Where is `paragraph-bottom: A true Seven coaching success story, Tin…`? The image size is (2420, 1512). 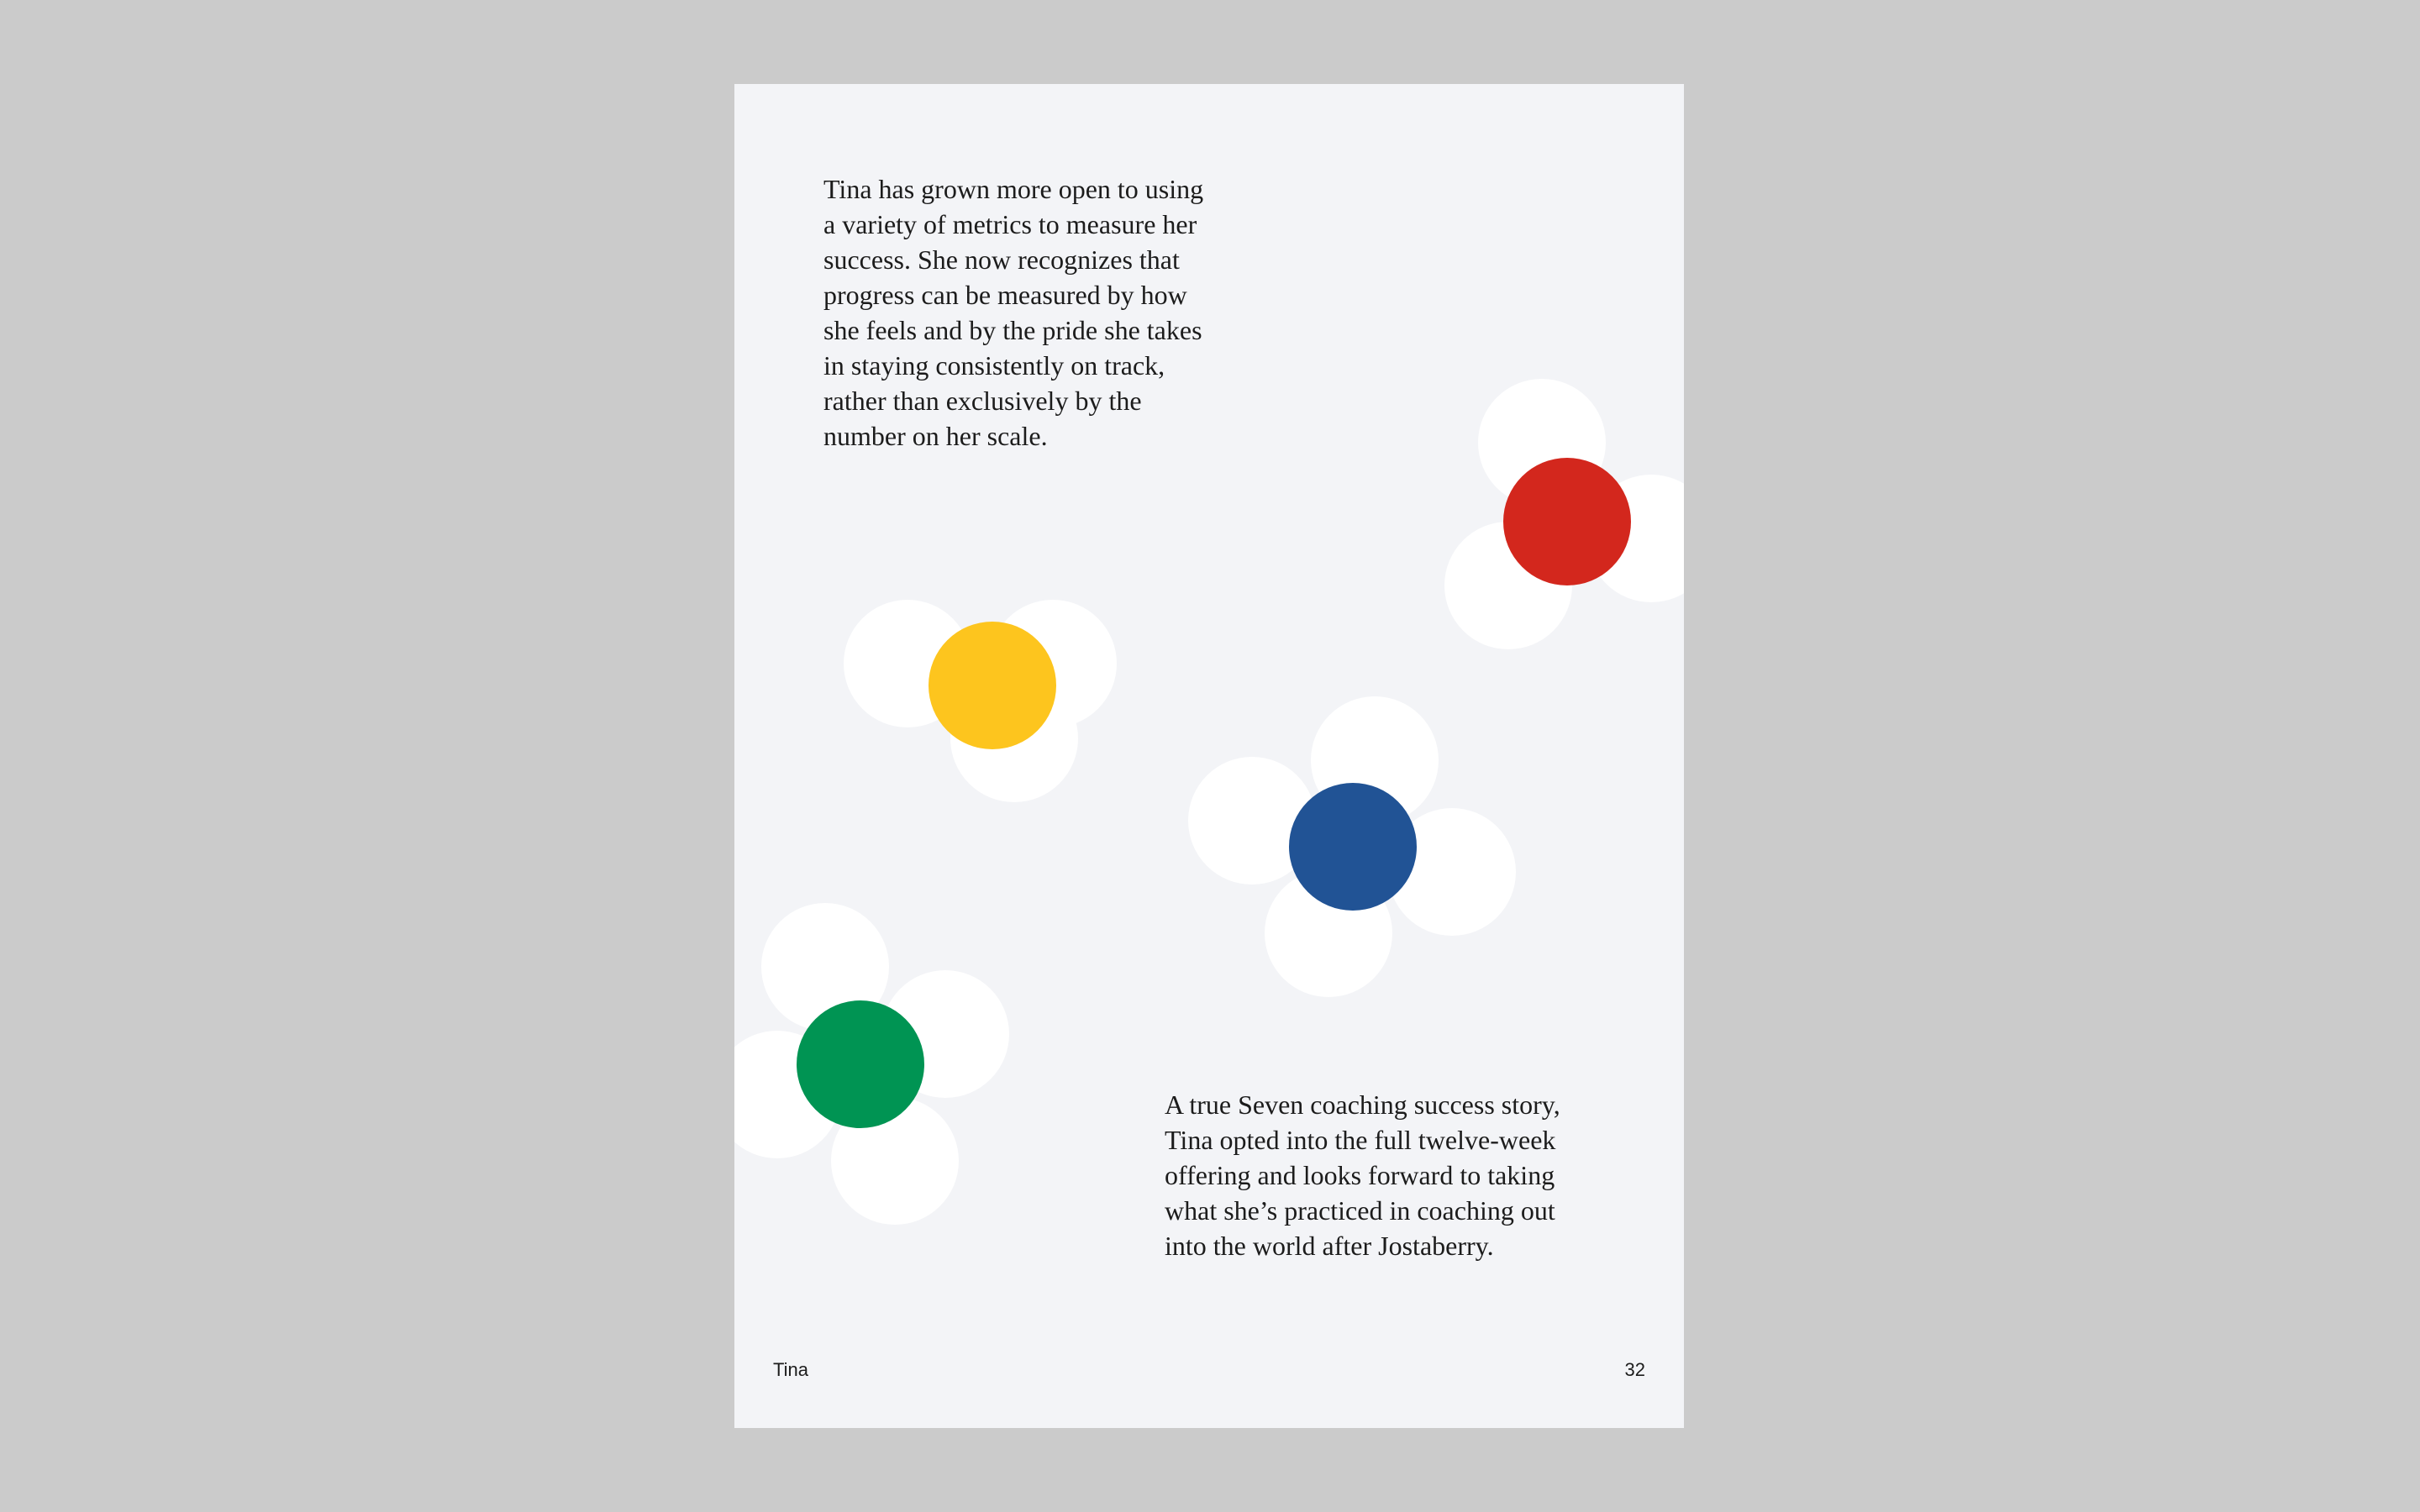
paragraph-bottom: A true Seven coaching success story, Tin… is located at coordinates (1362, 1175).